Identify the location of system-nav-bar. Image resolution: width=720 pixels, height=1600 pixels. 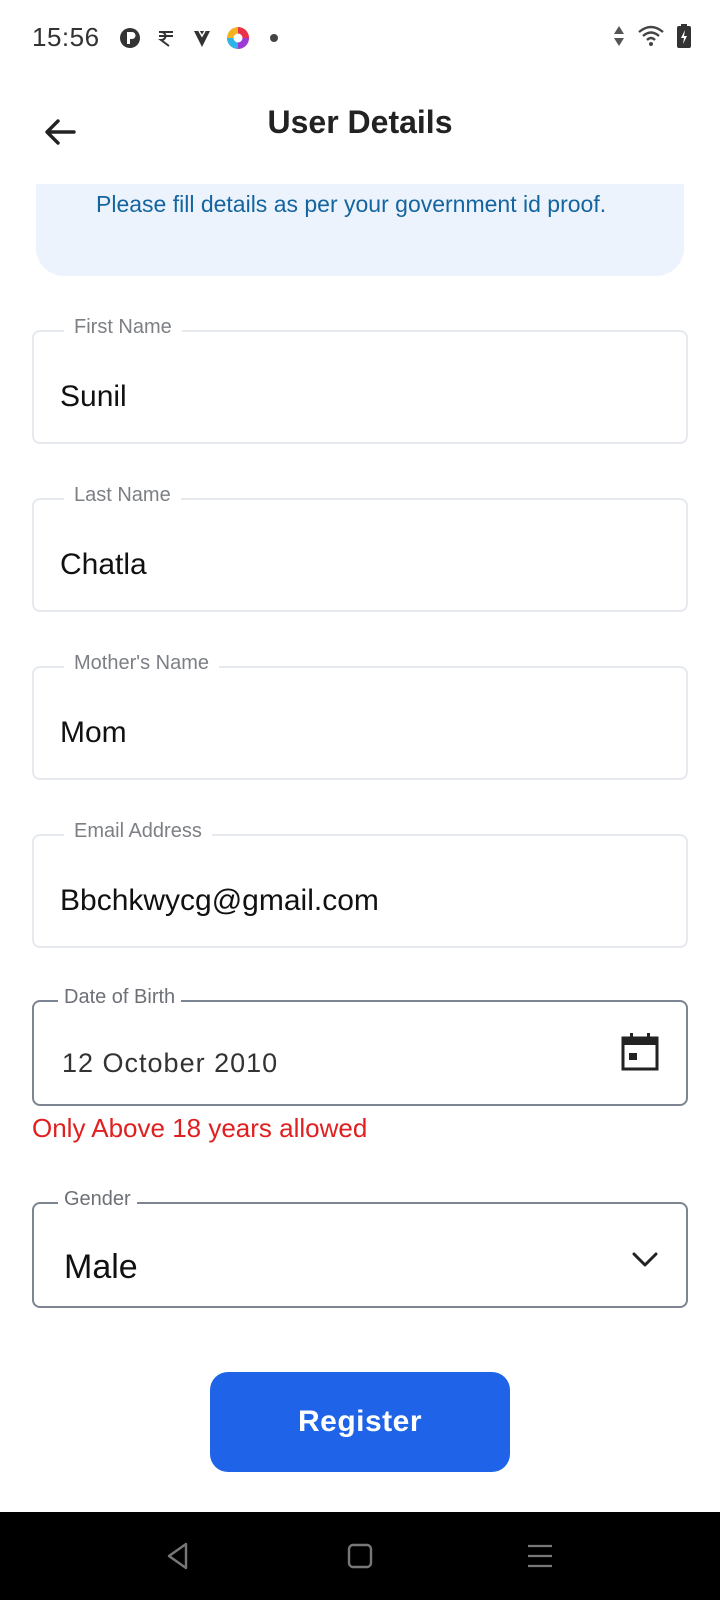
(360, 1556).